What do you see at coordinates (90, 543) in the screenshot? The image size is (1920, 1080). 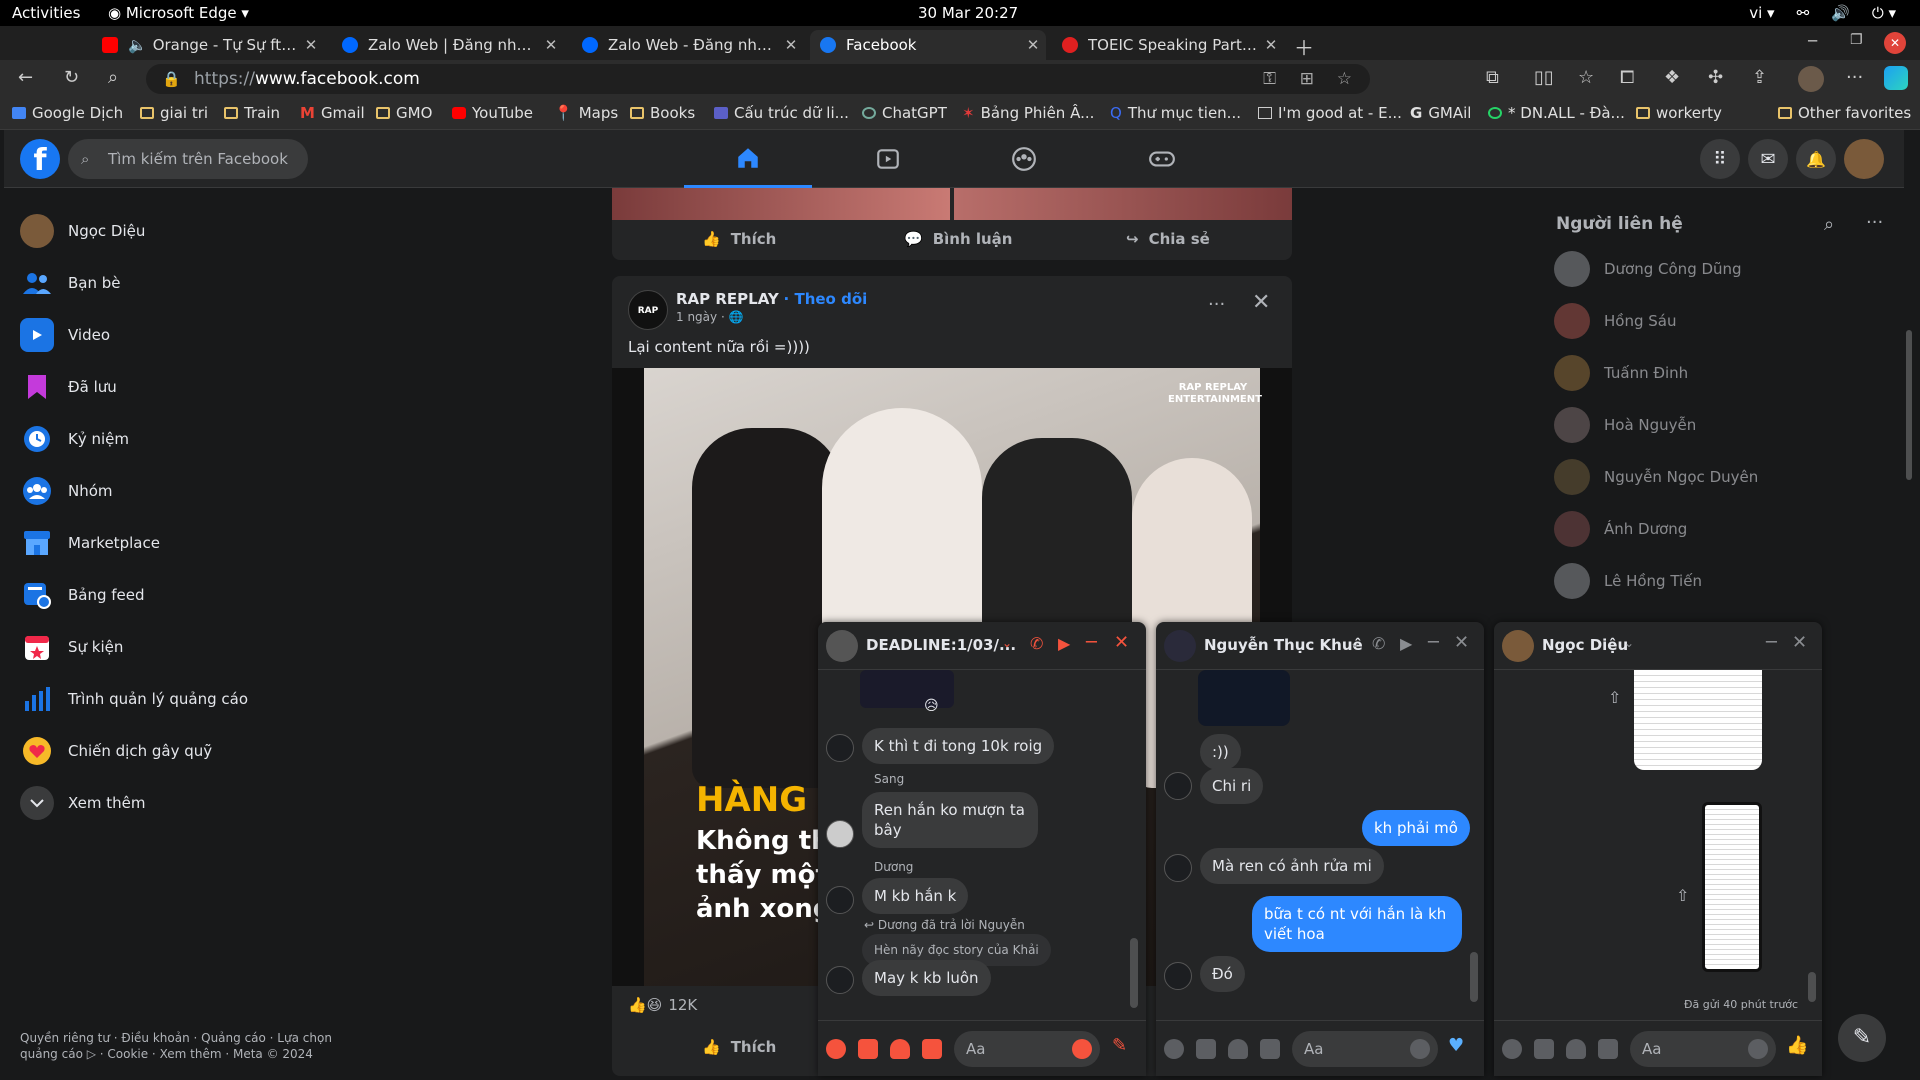 I see `sidebar-item-marketplace: Marketplace` at bounding box center [90, 543].